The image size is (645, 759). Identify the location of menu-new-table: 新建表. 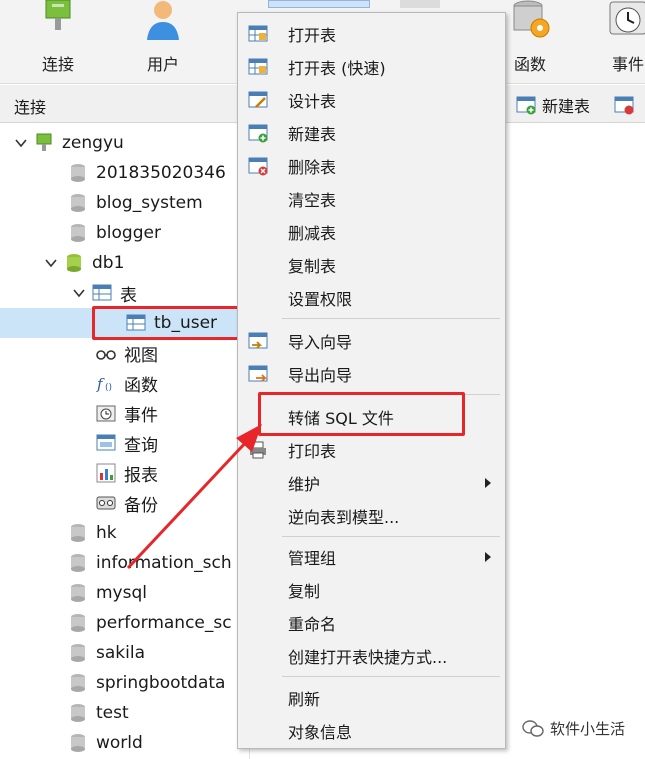
(371, 132).